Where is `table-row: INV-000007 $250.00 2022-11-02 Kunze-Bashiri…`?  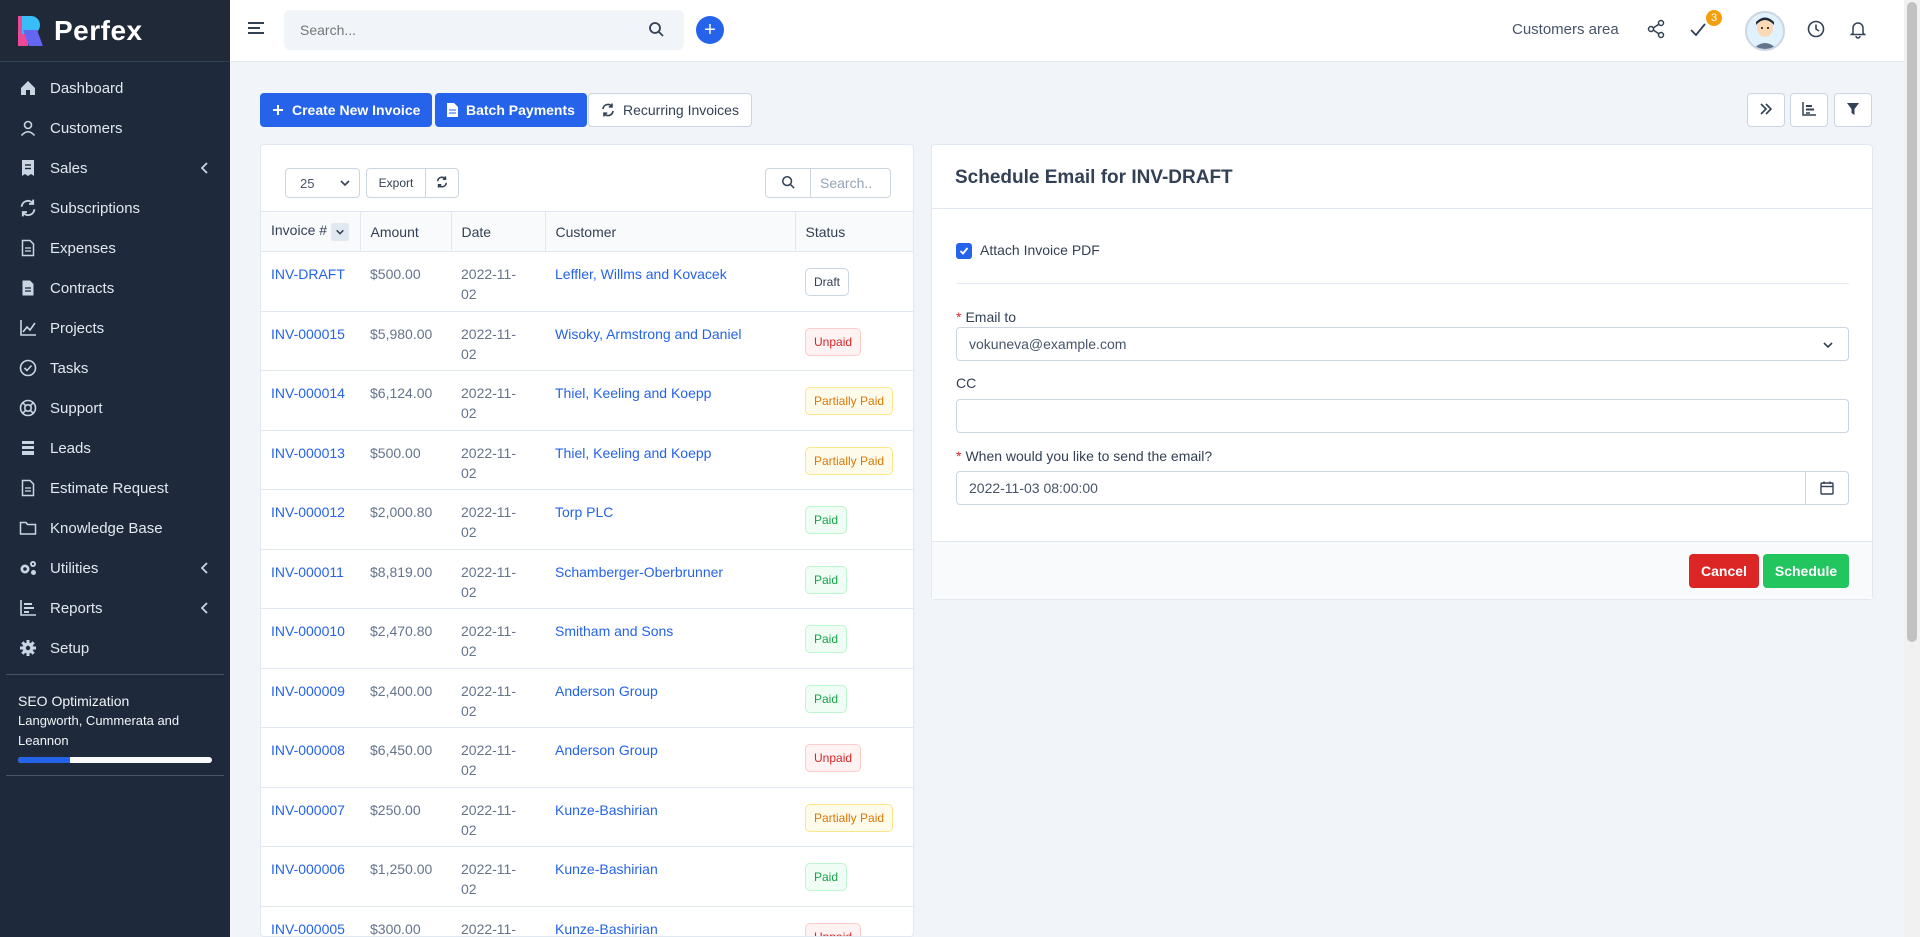 table-row: INV-000007 $250.00 2022-11-02 Kunze-Bashiri… is located at coordinates (587, 817).